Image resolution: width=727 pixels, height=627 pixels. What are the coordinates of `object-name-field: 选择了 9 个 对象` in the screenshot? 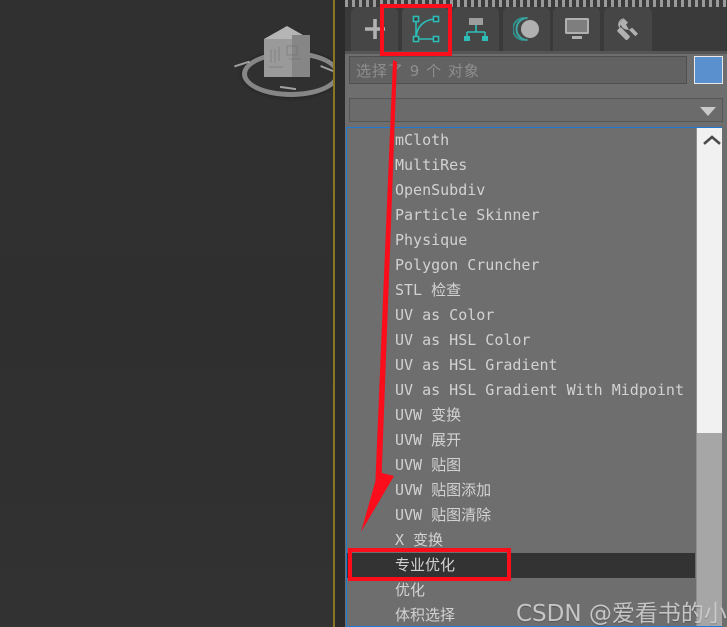 It's located at (518, 70).